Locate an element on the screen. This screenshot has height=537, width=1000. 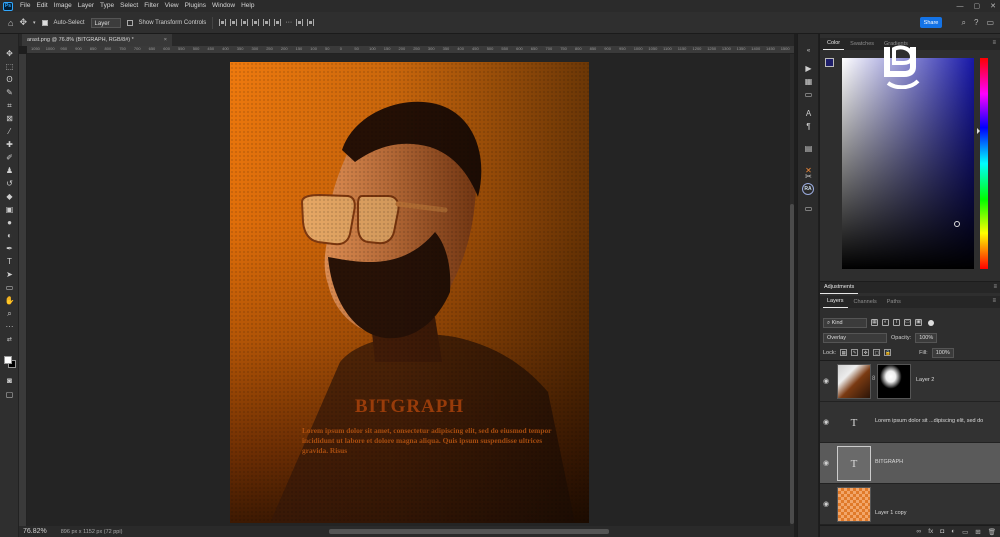
blur-tool-icon: ● is located at coordinates (9, 222).